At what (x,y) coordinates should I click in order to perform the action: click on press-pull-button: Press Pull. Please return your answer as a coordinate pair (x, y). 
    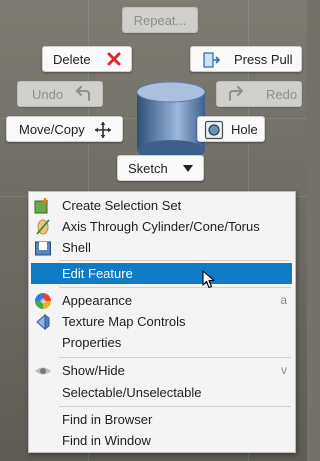
    Looking at the image, I should click on (246, 59).